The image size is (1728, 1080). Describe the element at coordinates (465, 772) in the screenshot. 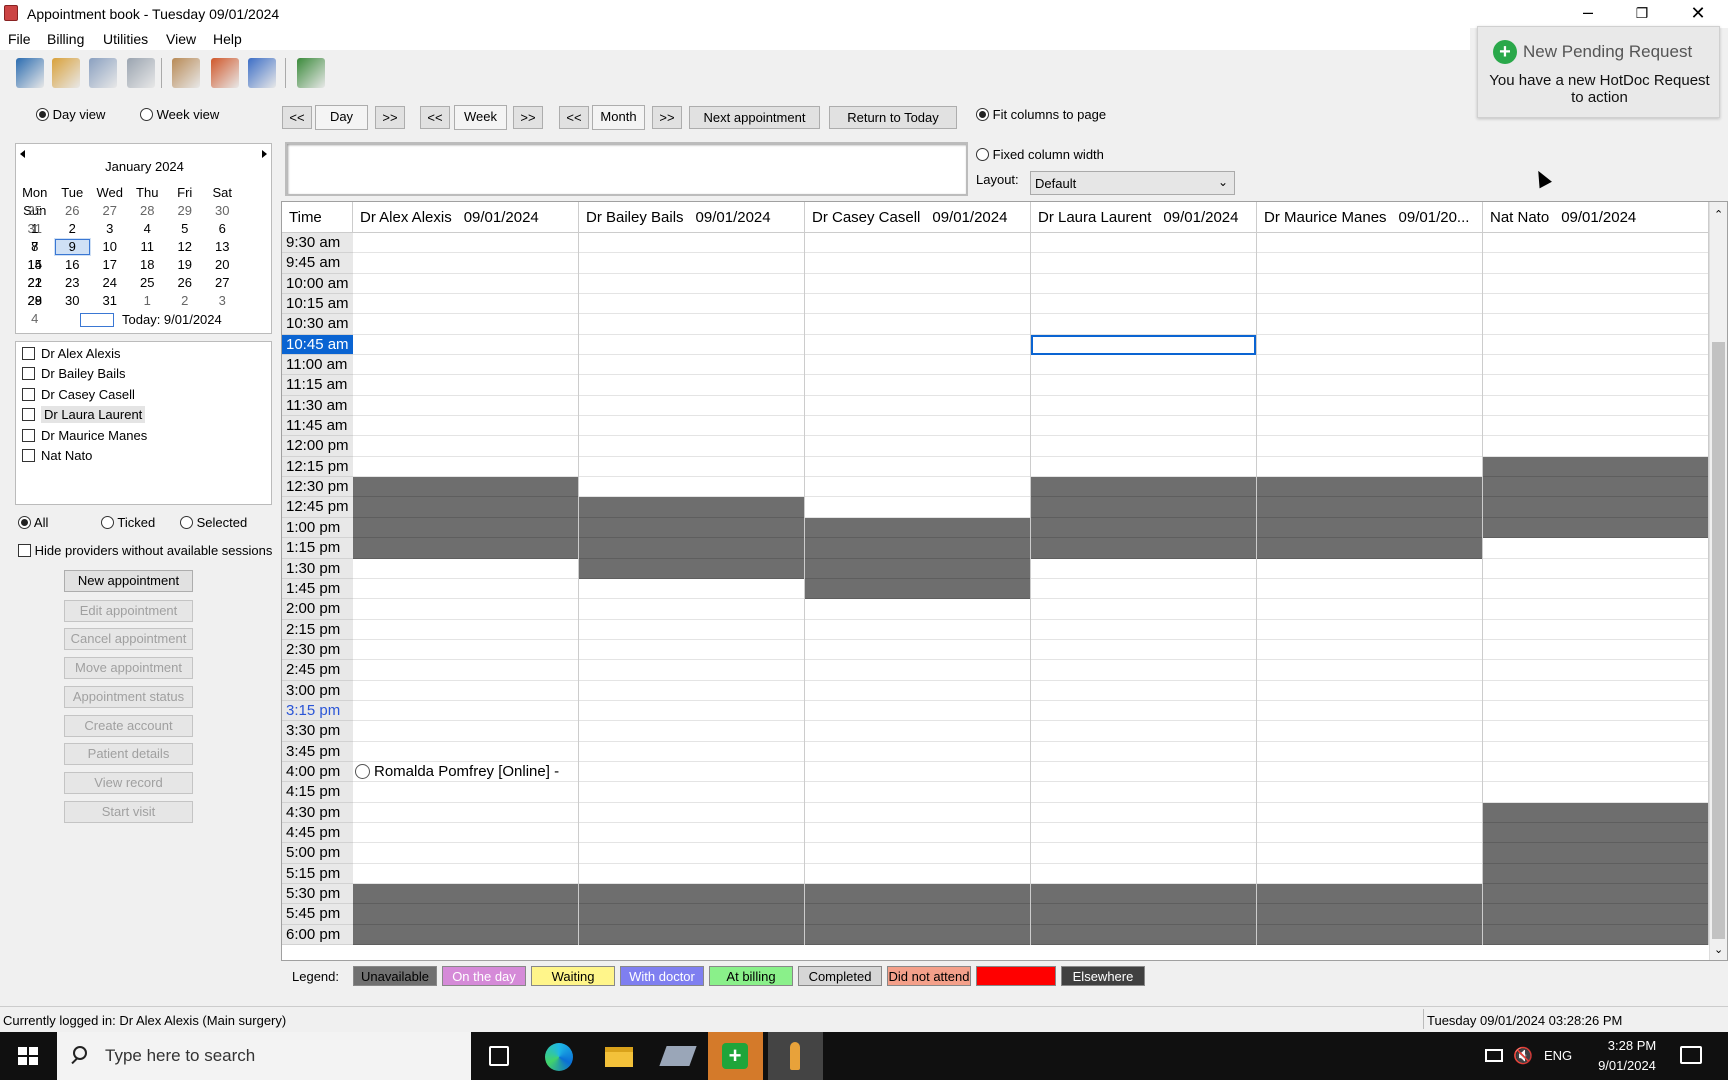

I see `appointment-slot: Romalda Pomfrey [Online] -` at that location.